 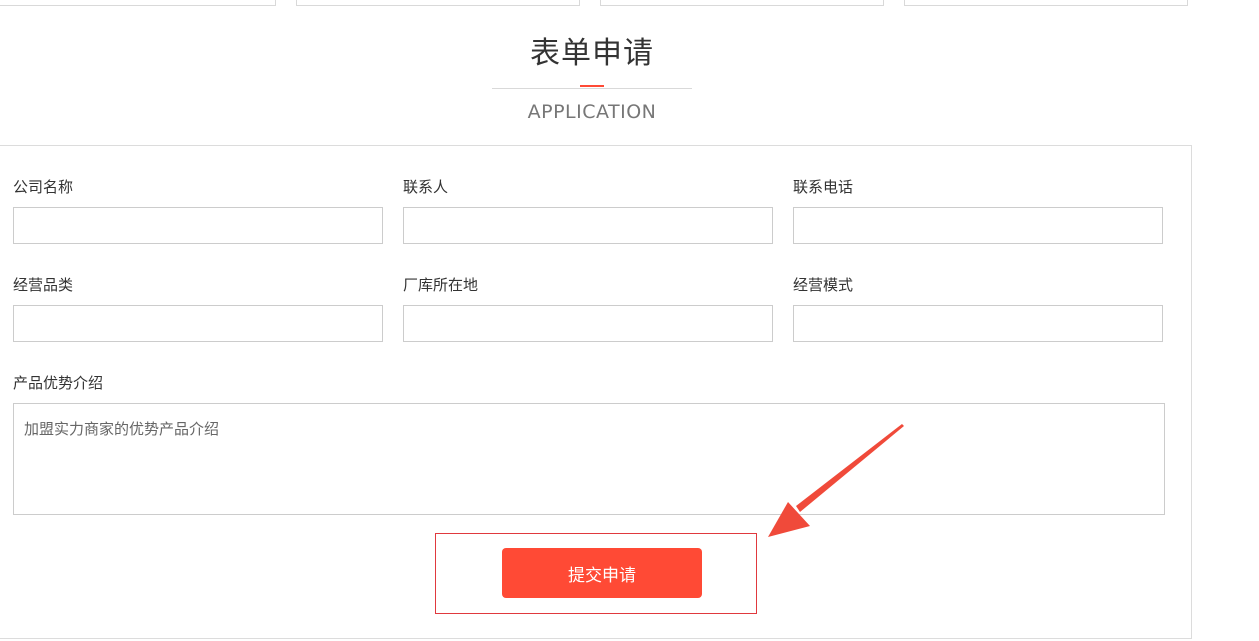 What do you see at coordinates (588, 323) in the screenshot?
I see `warehouse-location-input` at bounding box center [588, 323].